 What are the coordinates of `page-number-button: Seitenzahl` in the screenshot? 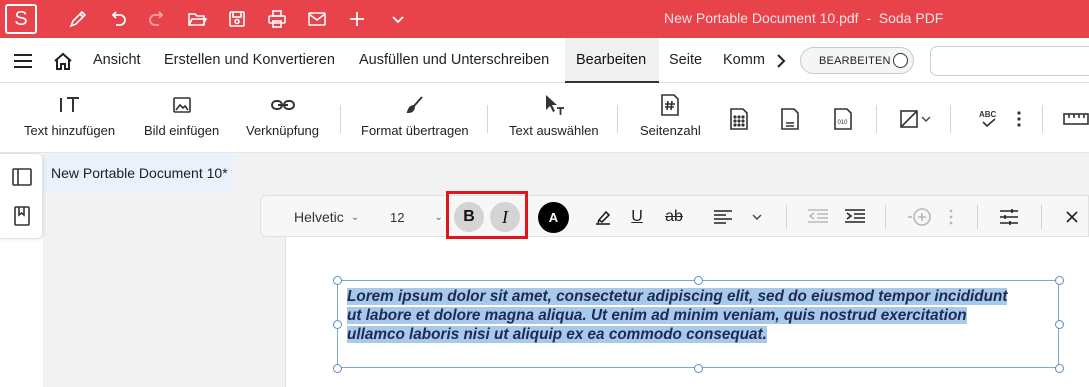 It's located at (670, 114).